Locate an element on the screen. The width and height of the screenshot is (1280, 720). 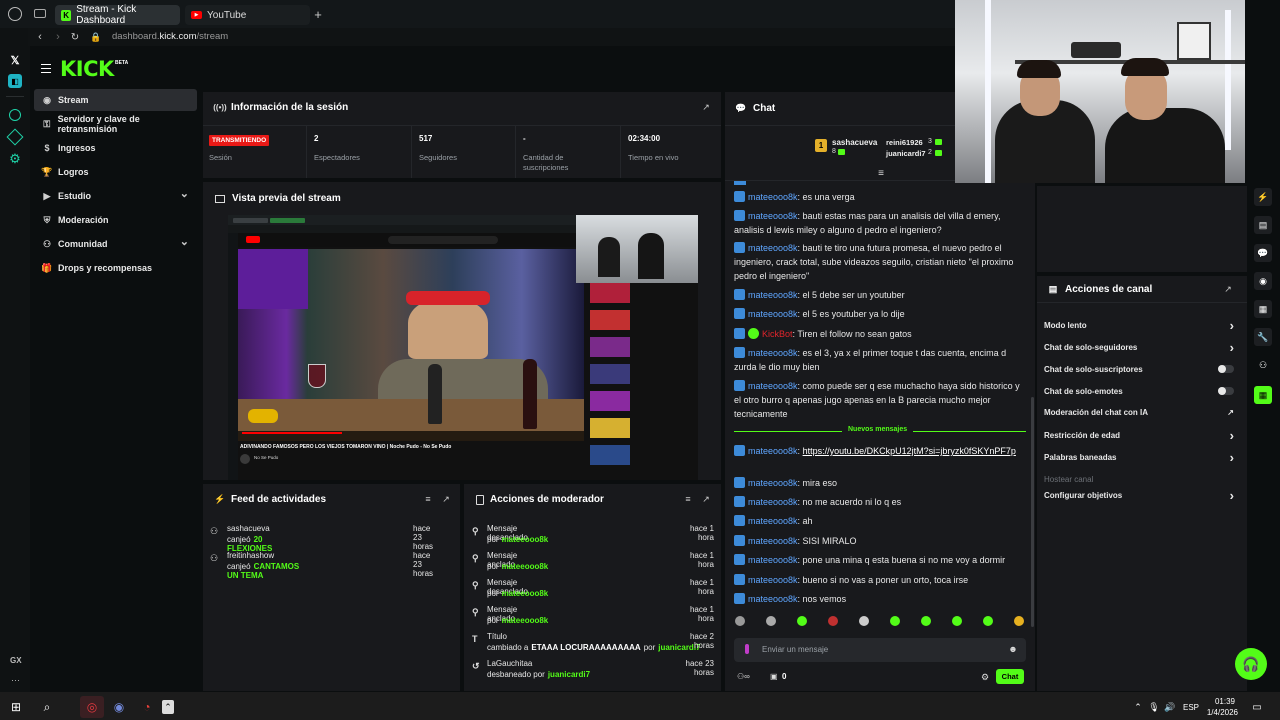
points-icon: ▣ is located at coordinates (774, 676).